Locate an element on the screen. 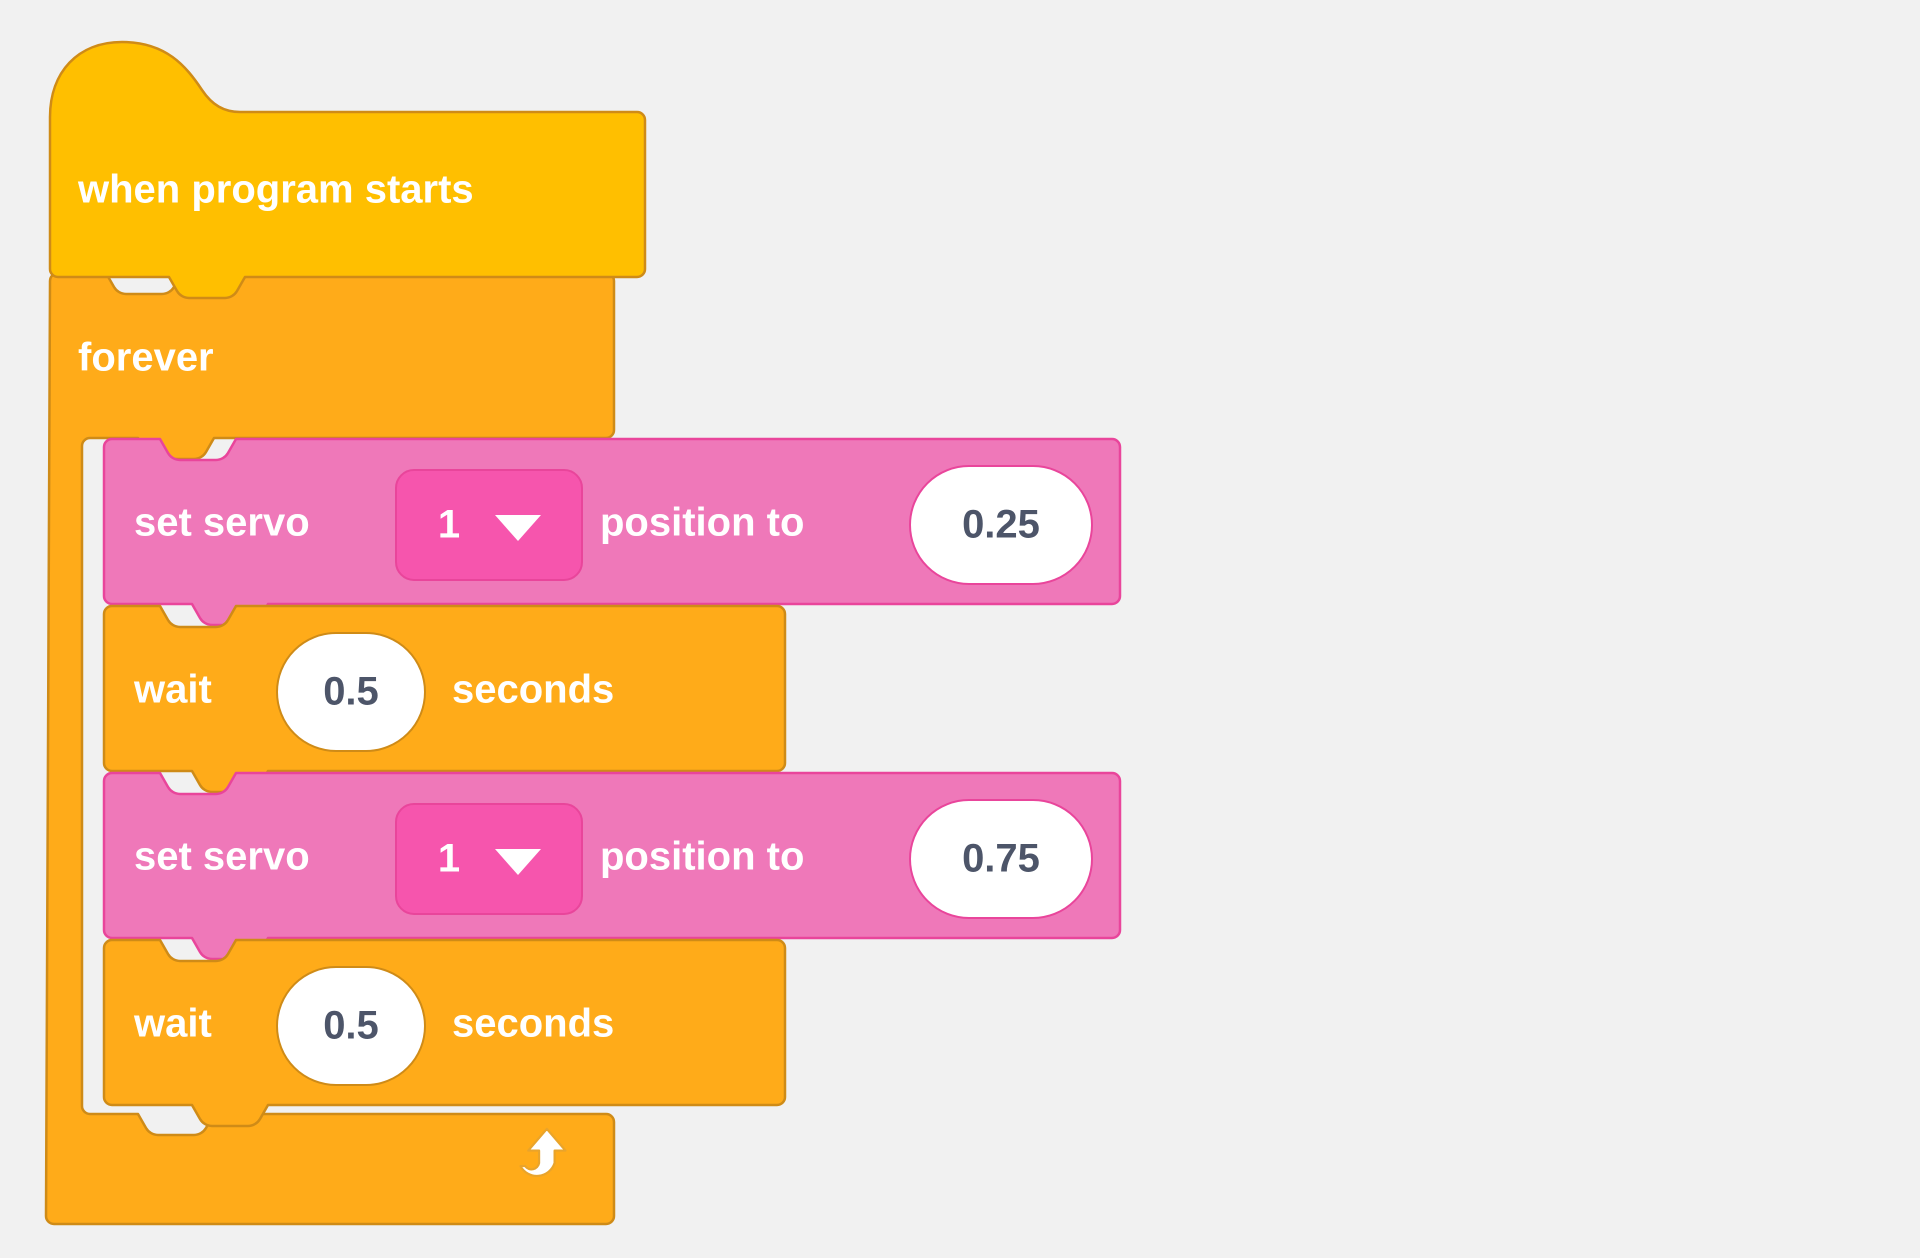 The height and width of the screenshot is (1258, 1920). servo-position-input-2: 0.75 is located at coordinates (1001, 859).